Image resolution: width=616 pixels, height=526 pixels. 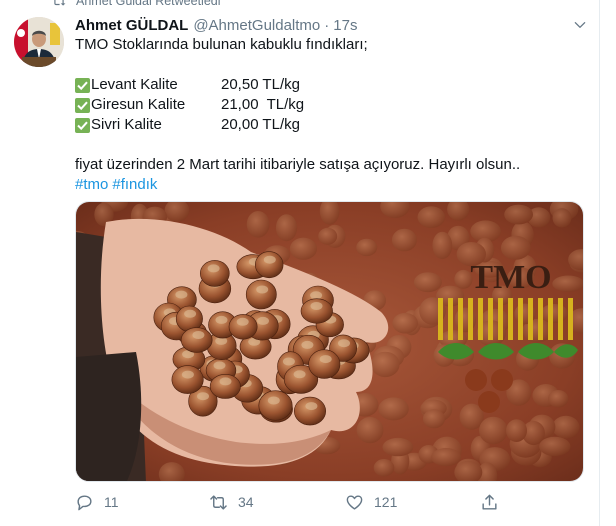 I want to click on product-price: 20,00 TL/kg, so click(x=260, y=124).